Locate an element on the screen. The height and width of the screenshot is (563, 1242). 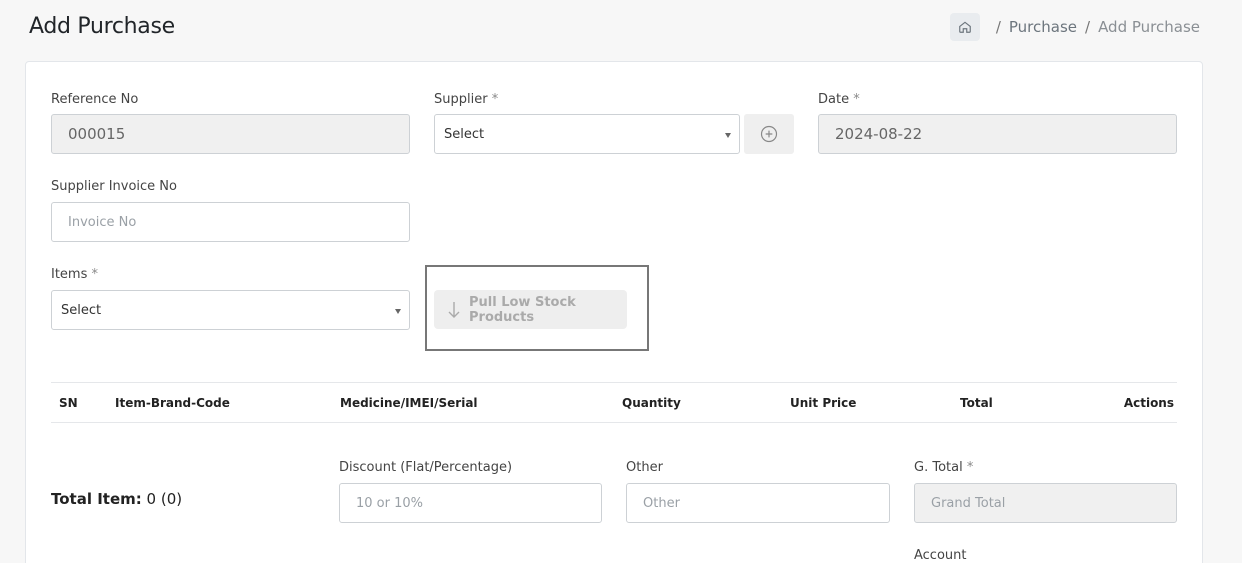
reference-label-text: Reference No is located at coordinates (95, 99).